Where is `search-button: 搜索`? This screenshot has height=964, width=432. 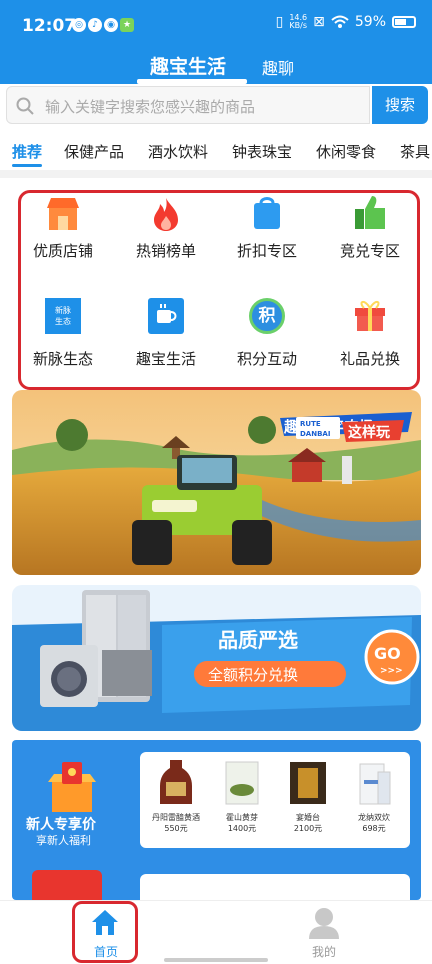 search-button: 搜索 is located at coordinates (400, 105).